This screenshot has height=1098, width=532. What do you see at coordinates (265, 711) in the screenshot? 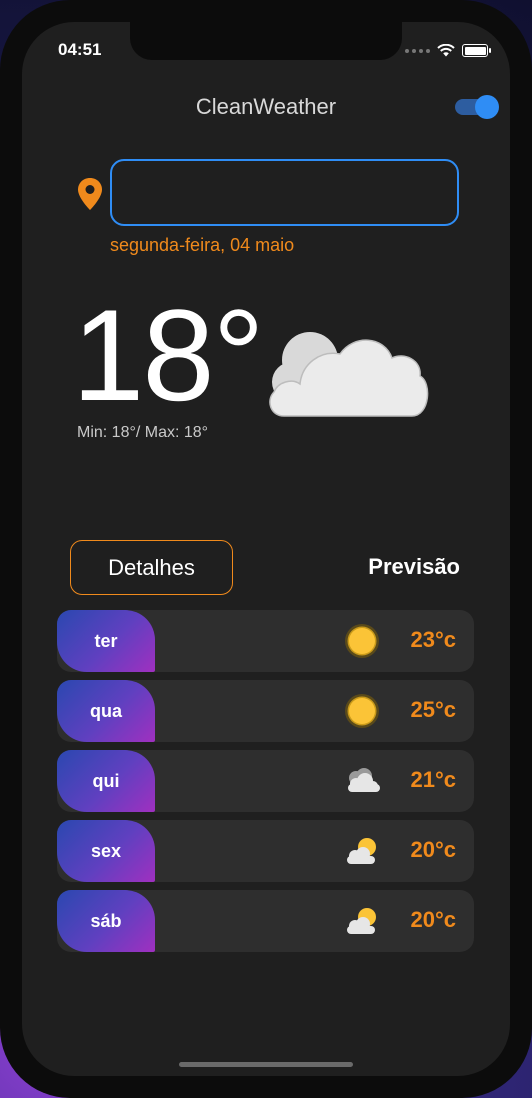
I see `forecast-row: qua 25°c` at bounding box center [265, 711].